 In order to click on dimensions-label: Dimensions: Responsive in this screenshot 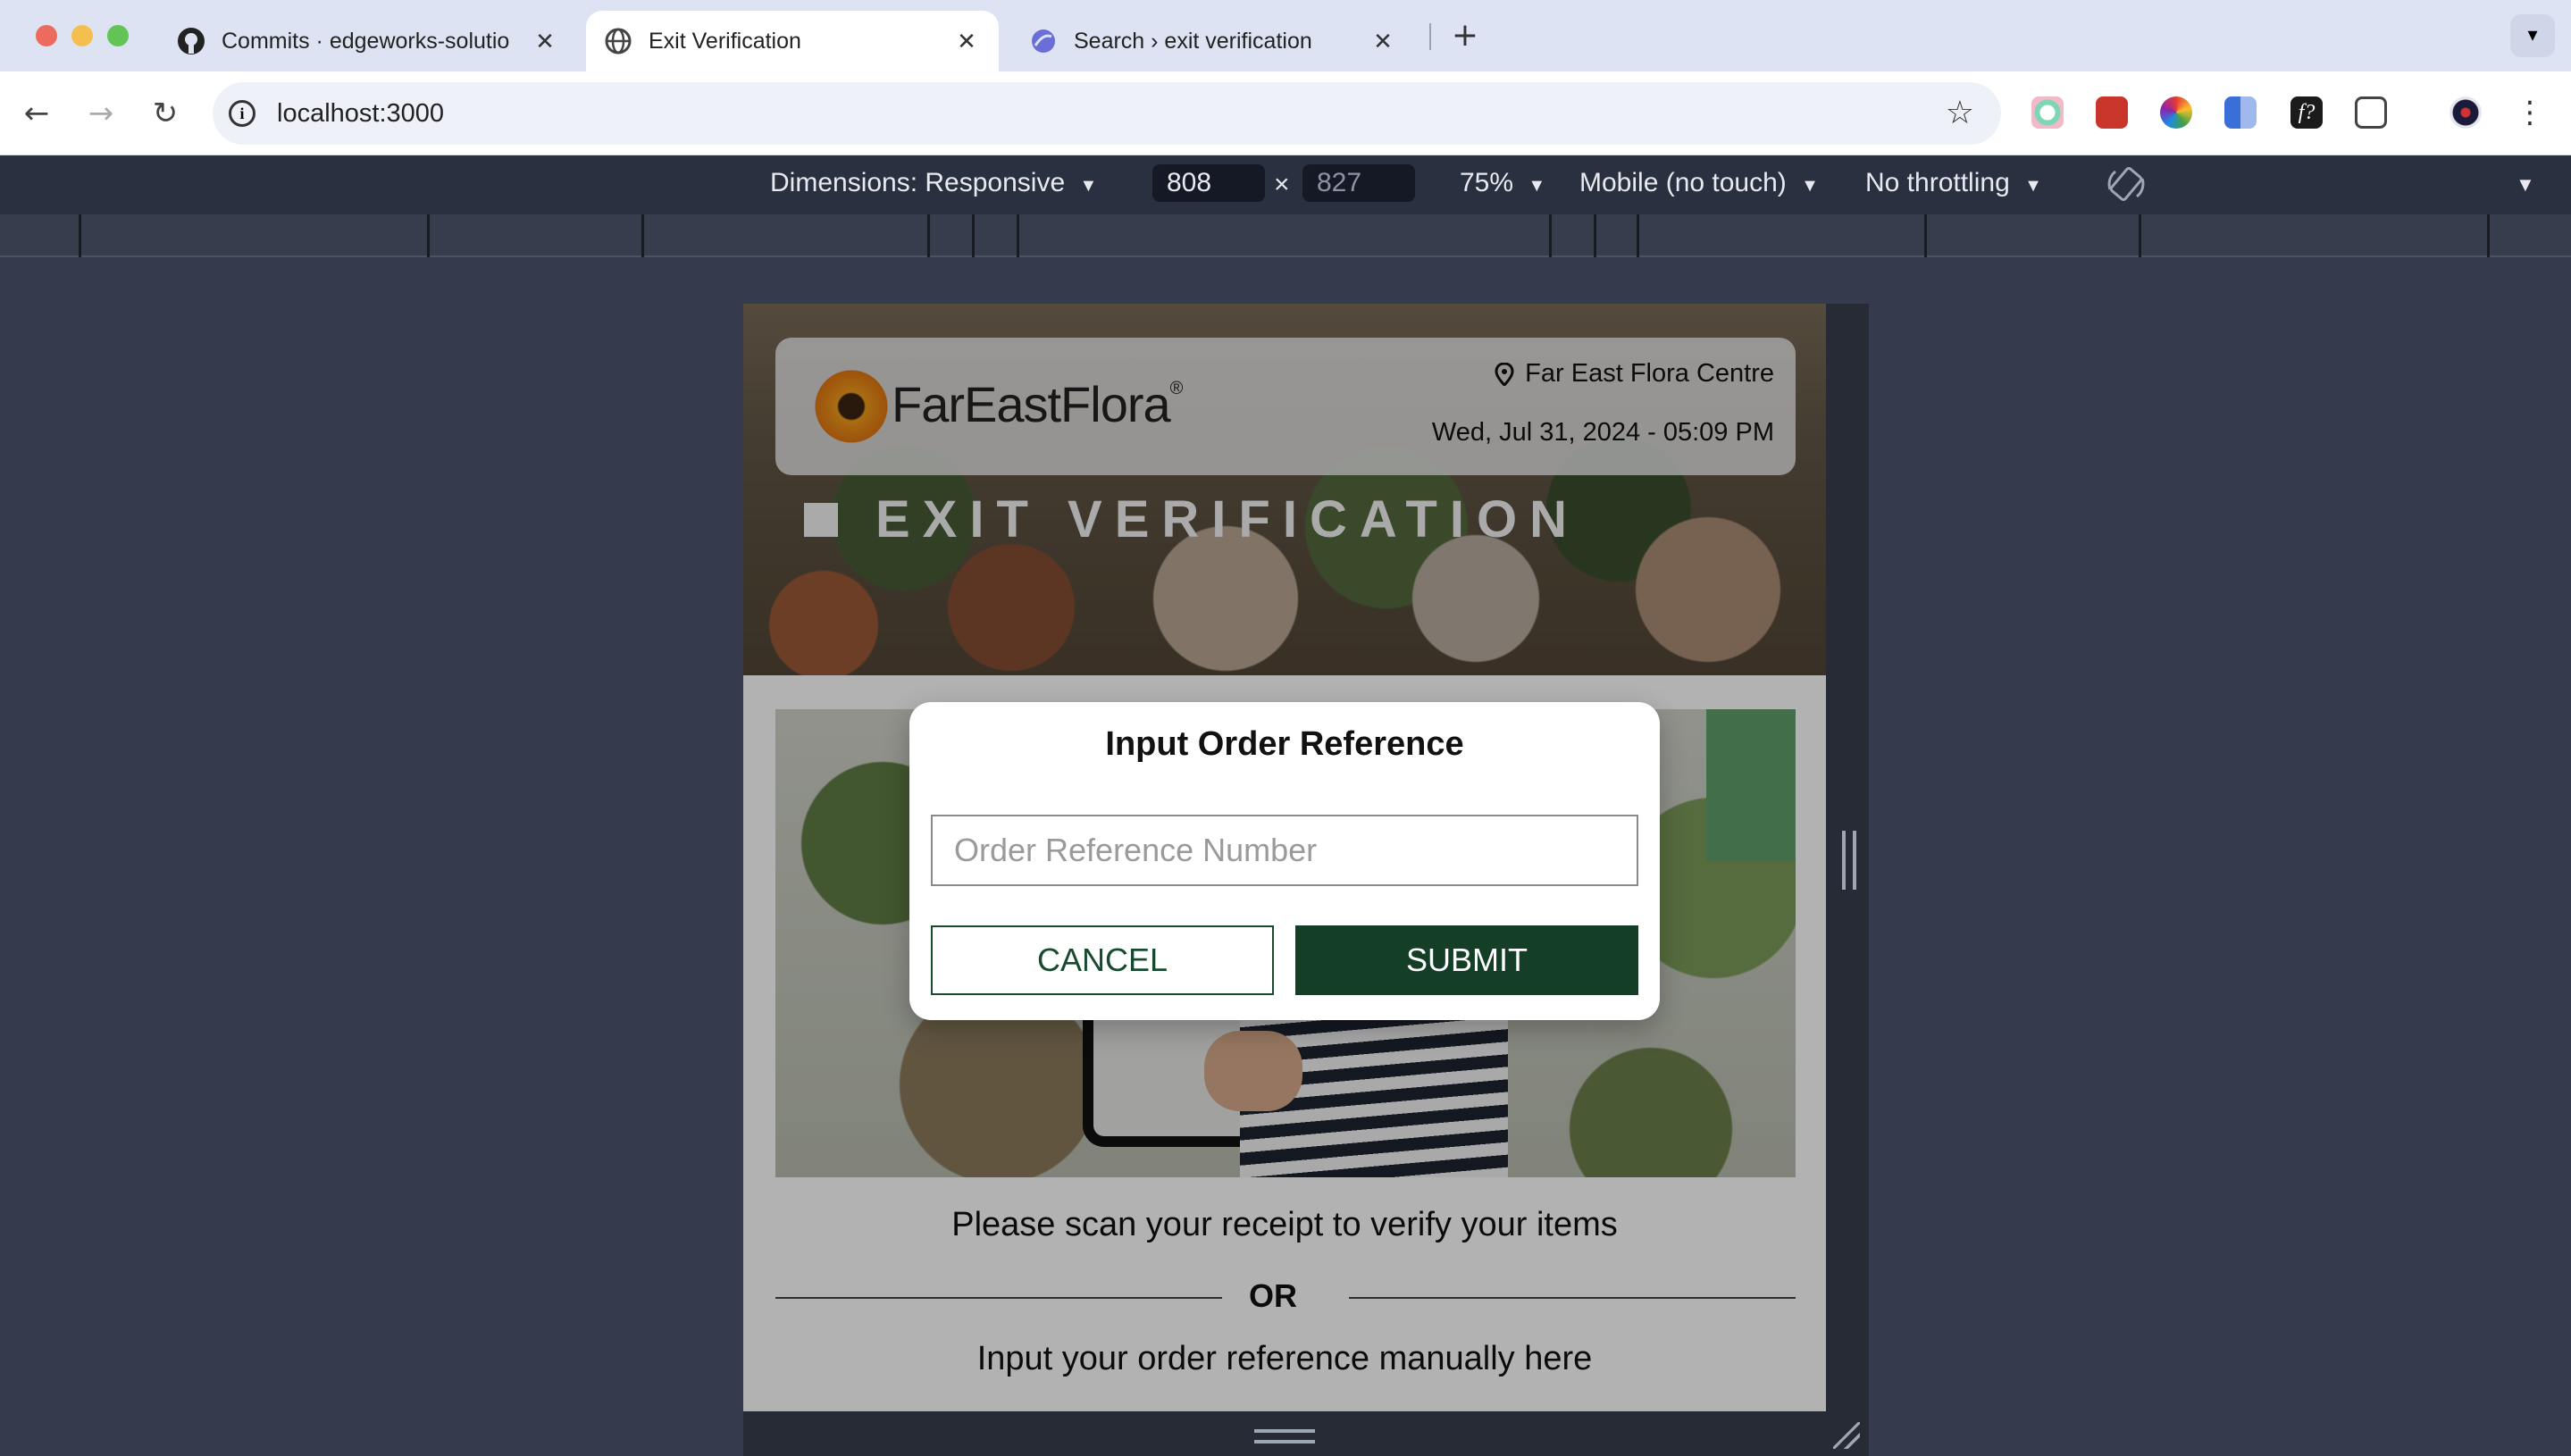, I will do `click(918, 182)`.